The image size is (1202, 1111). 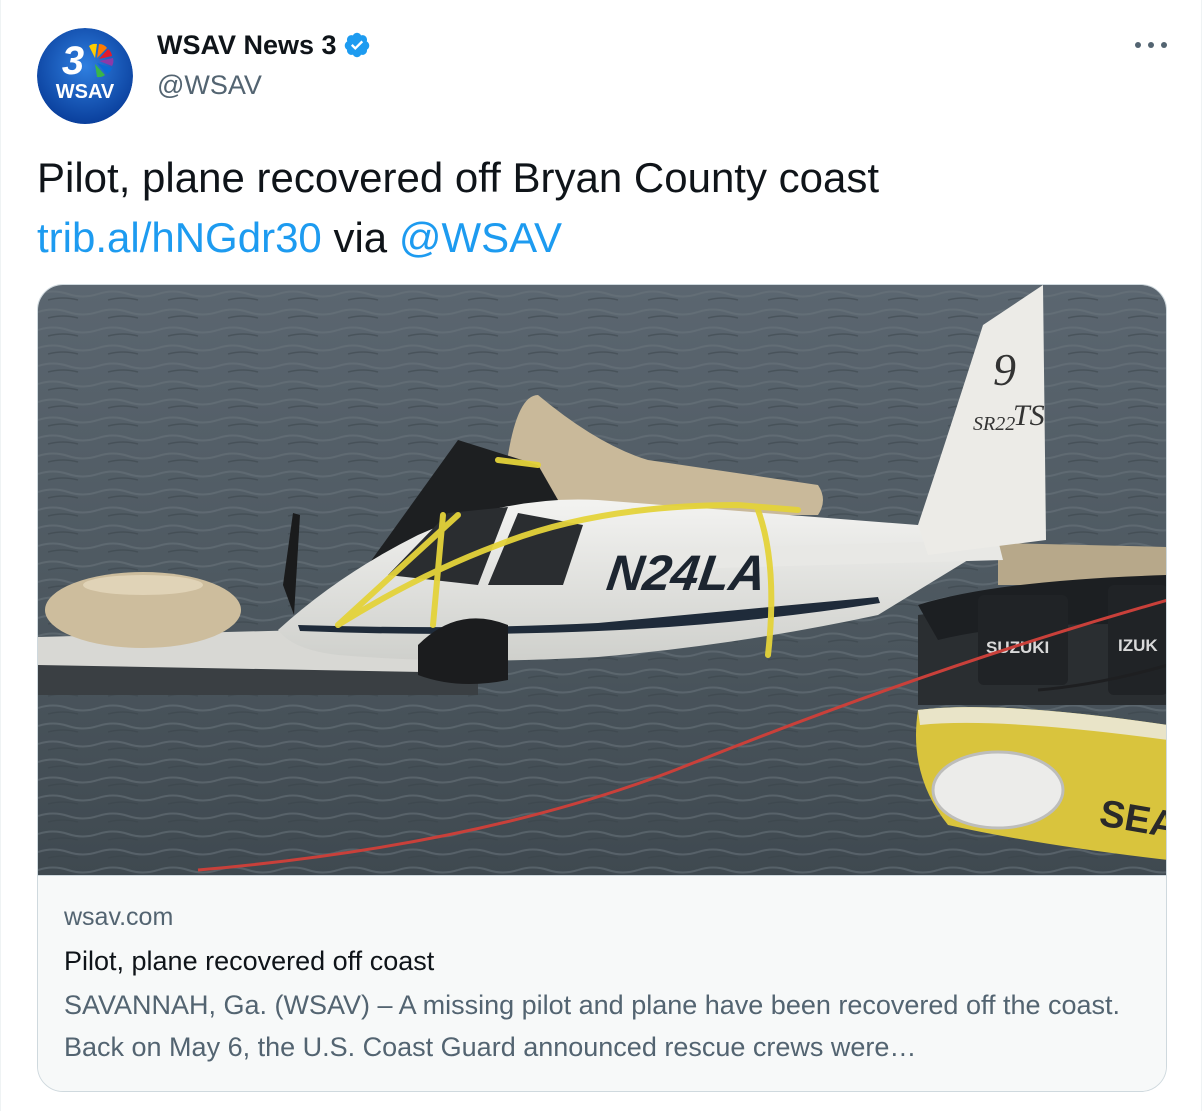 I want to click on motor-brand-partial-text: IZUK, so click(x=1138, y=645).